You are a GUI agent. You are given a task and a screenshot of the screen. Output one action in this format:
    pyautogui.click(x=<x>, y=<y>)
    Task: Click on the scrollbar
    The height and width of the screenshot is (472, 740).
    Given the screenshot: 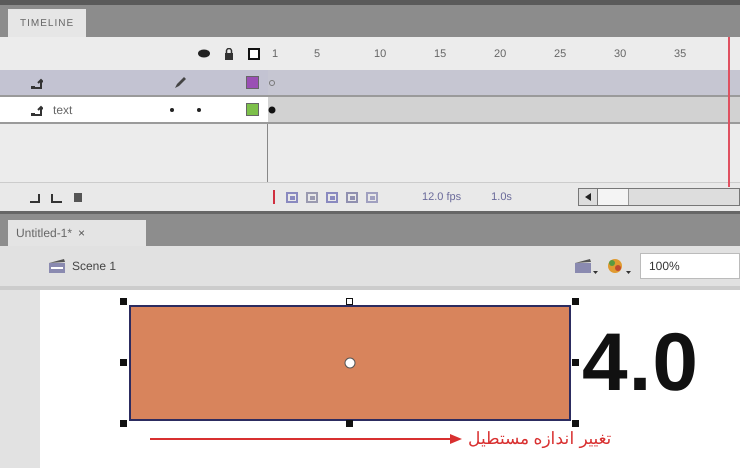 What is the action you would take?
    pyautogui.click(x=659, y=197)
    